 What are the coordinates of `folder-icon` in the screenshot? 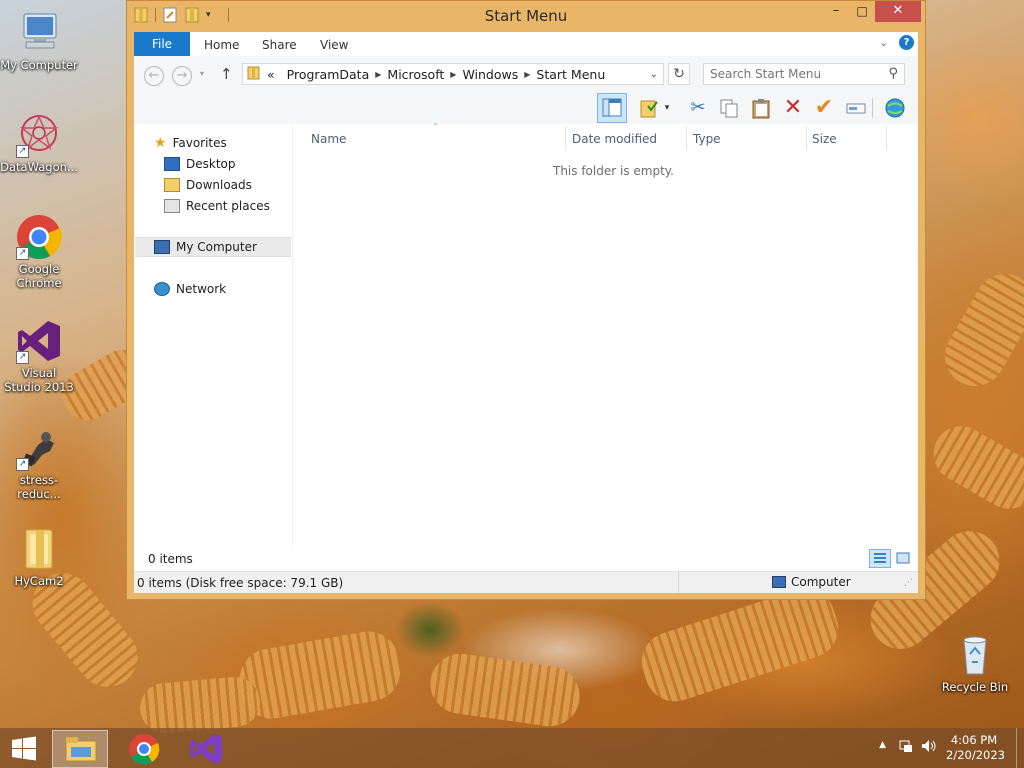 It's located at (39, 549).